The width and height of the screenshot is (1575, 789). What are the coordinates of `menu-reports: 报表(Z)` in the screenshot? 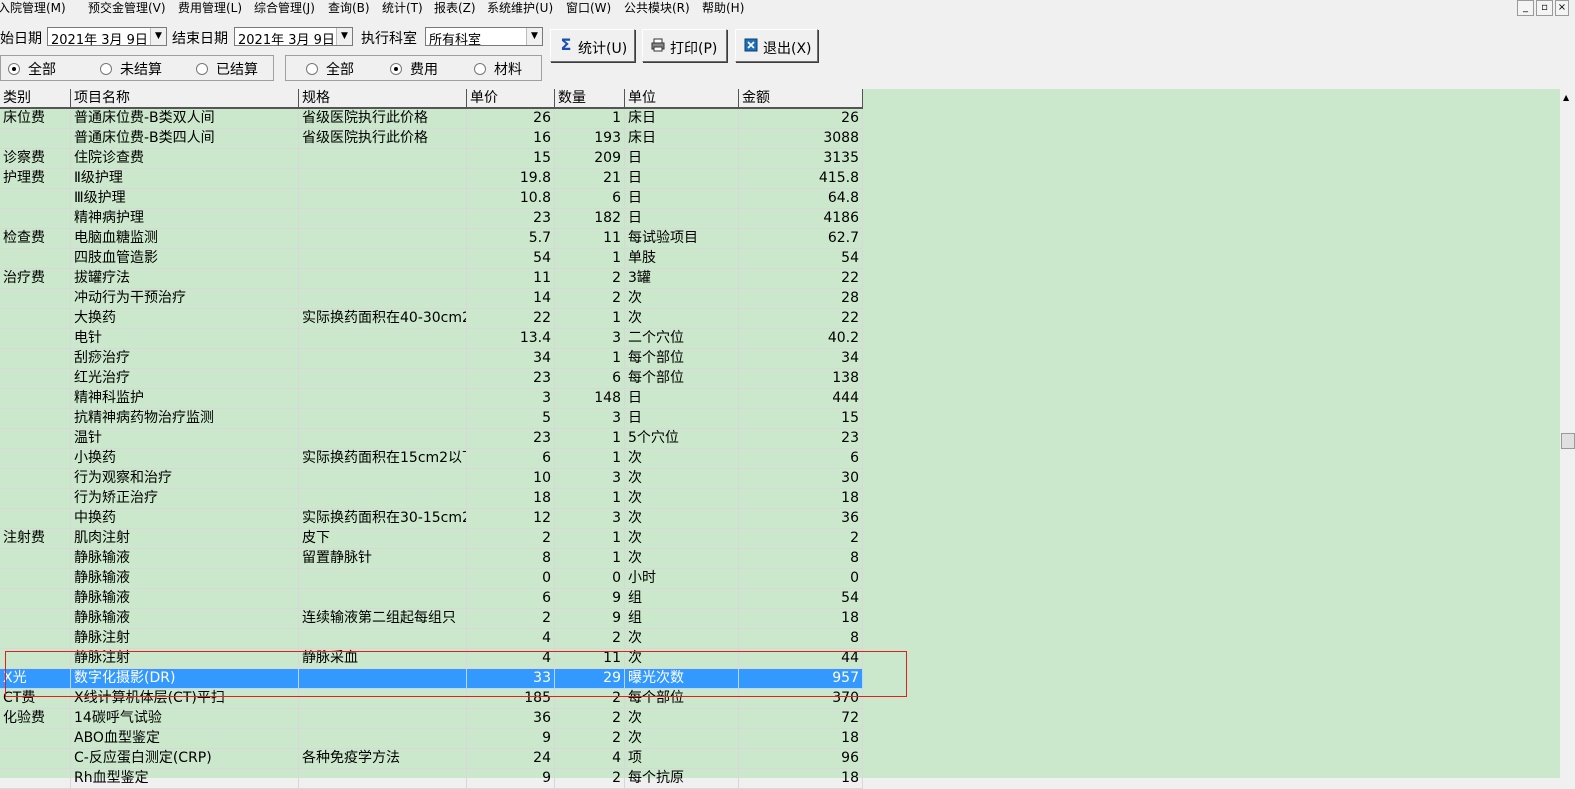 It's located at (455, 8).